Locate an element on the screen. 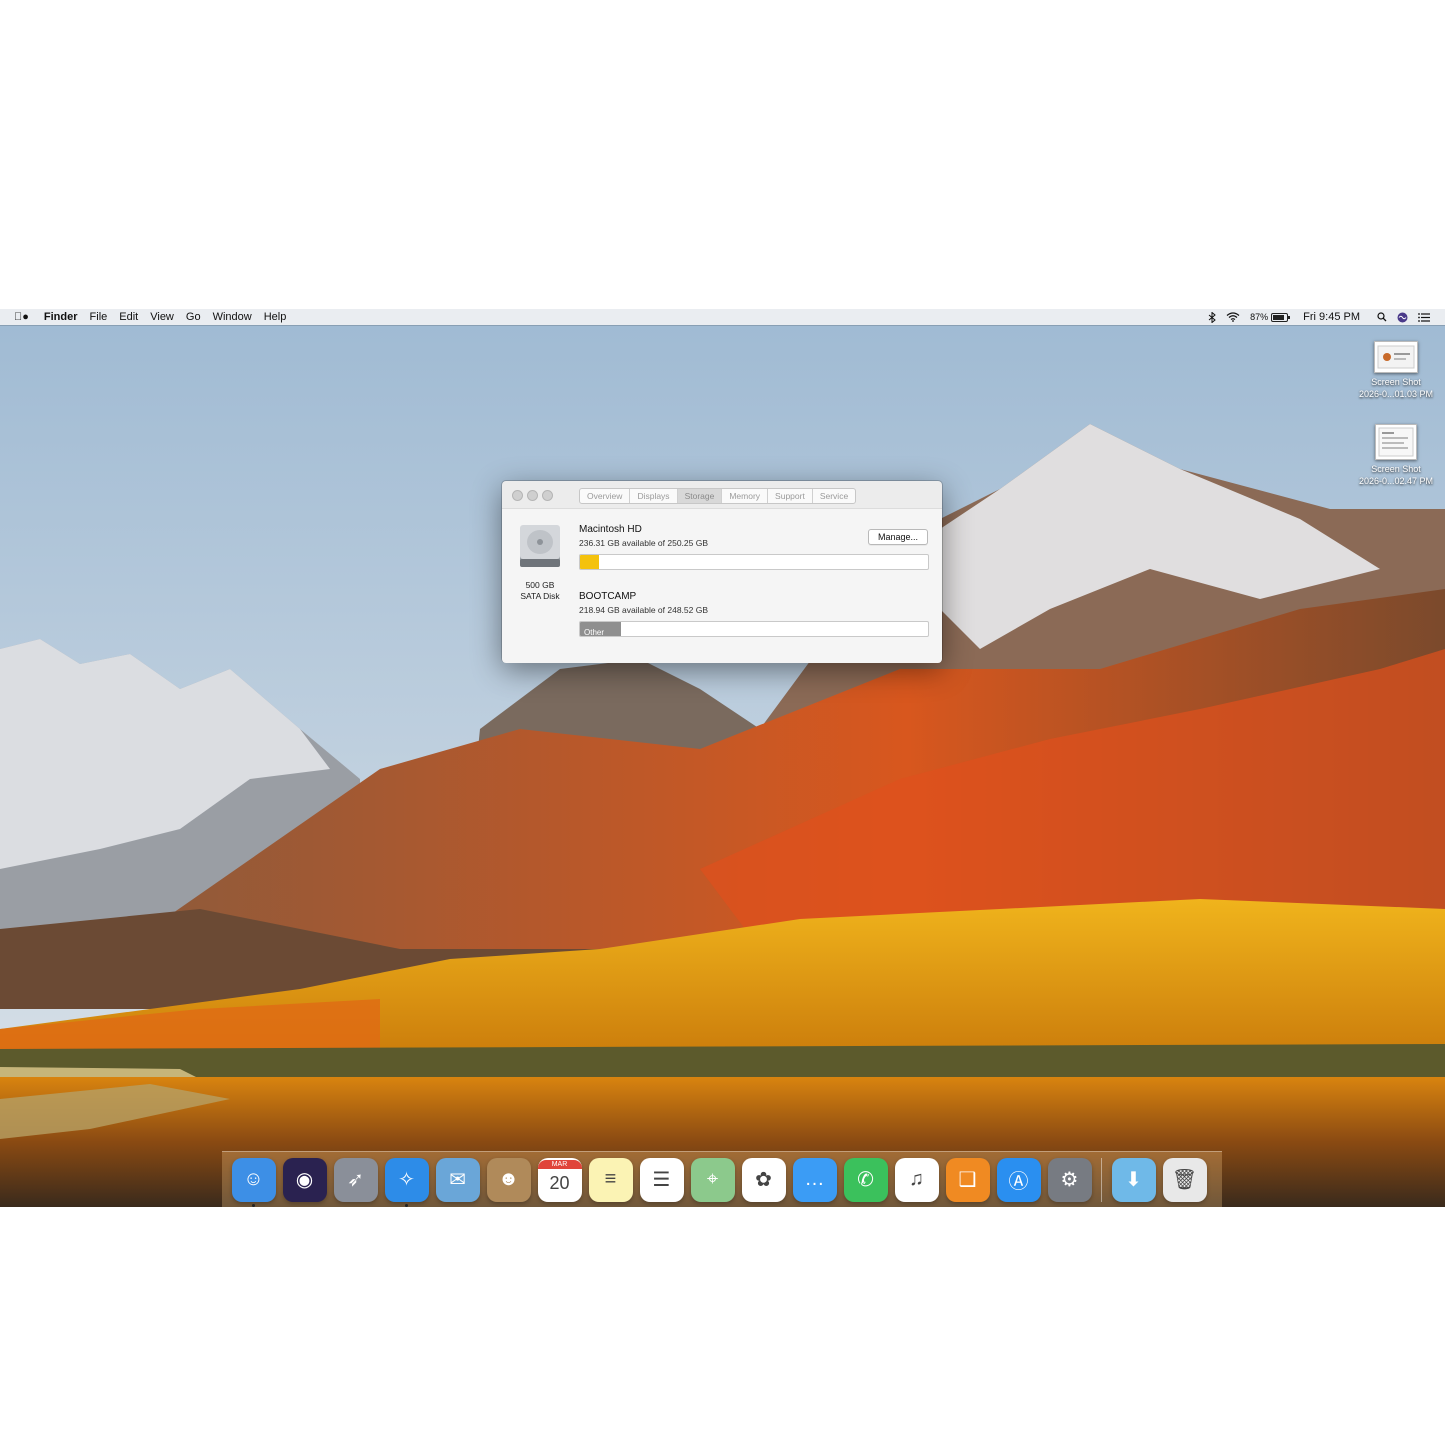 The width and height of the screenshot is (1445, 1445). battery-status: 87% is located at coordinates (1269, 317).